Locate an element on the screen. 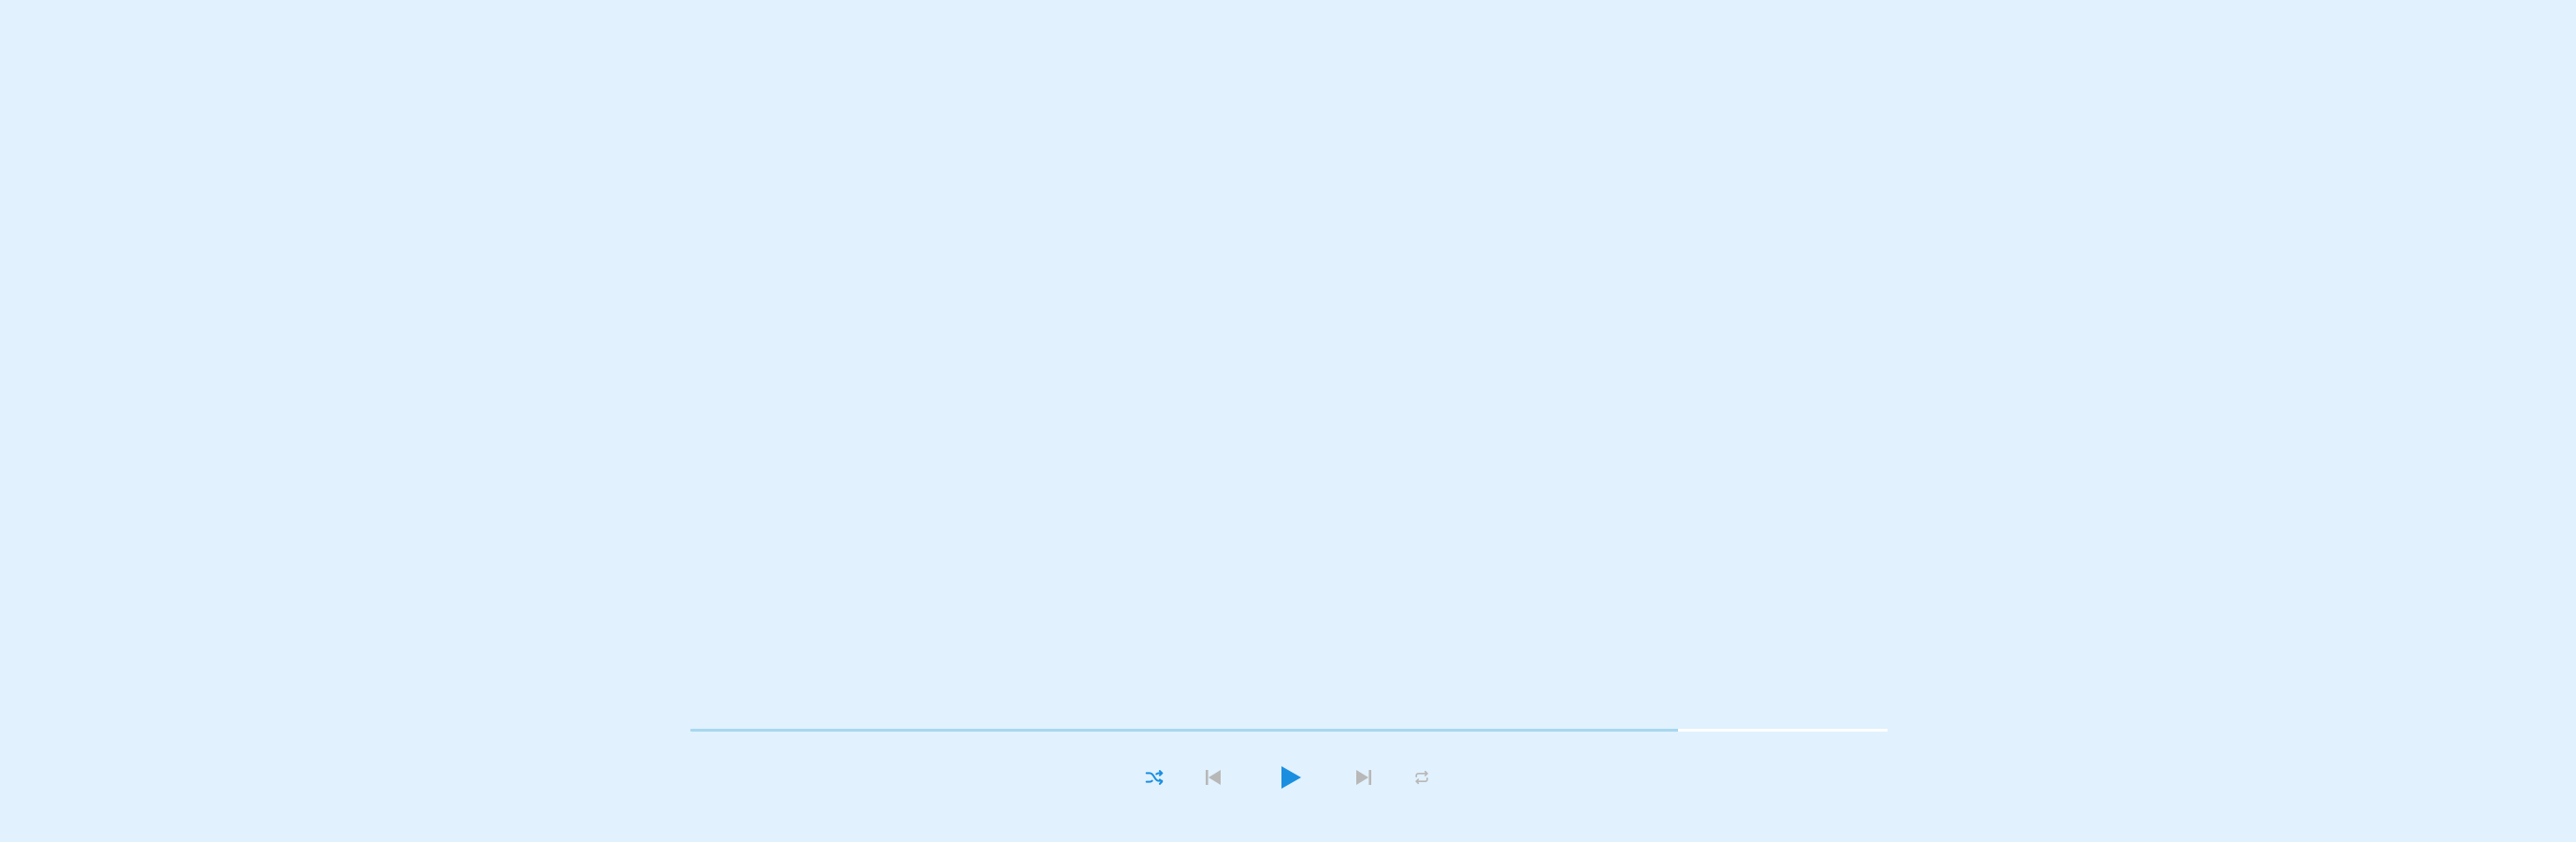  playback-controls is located at coordinates (1288, 778).